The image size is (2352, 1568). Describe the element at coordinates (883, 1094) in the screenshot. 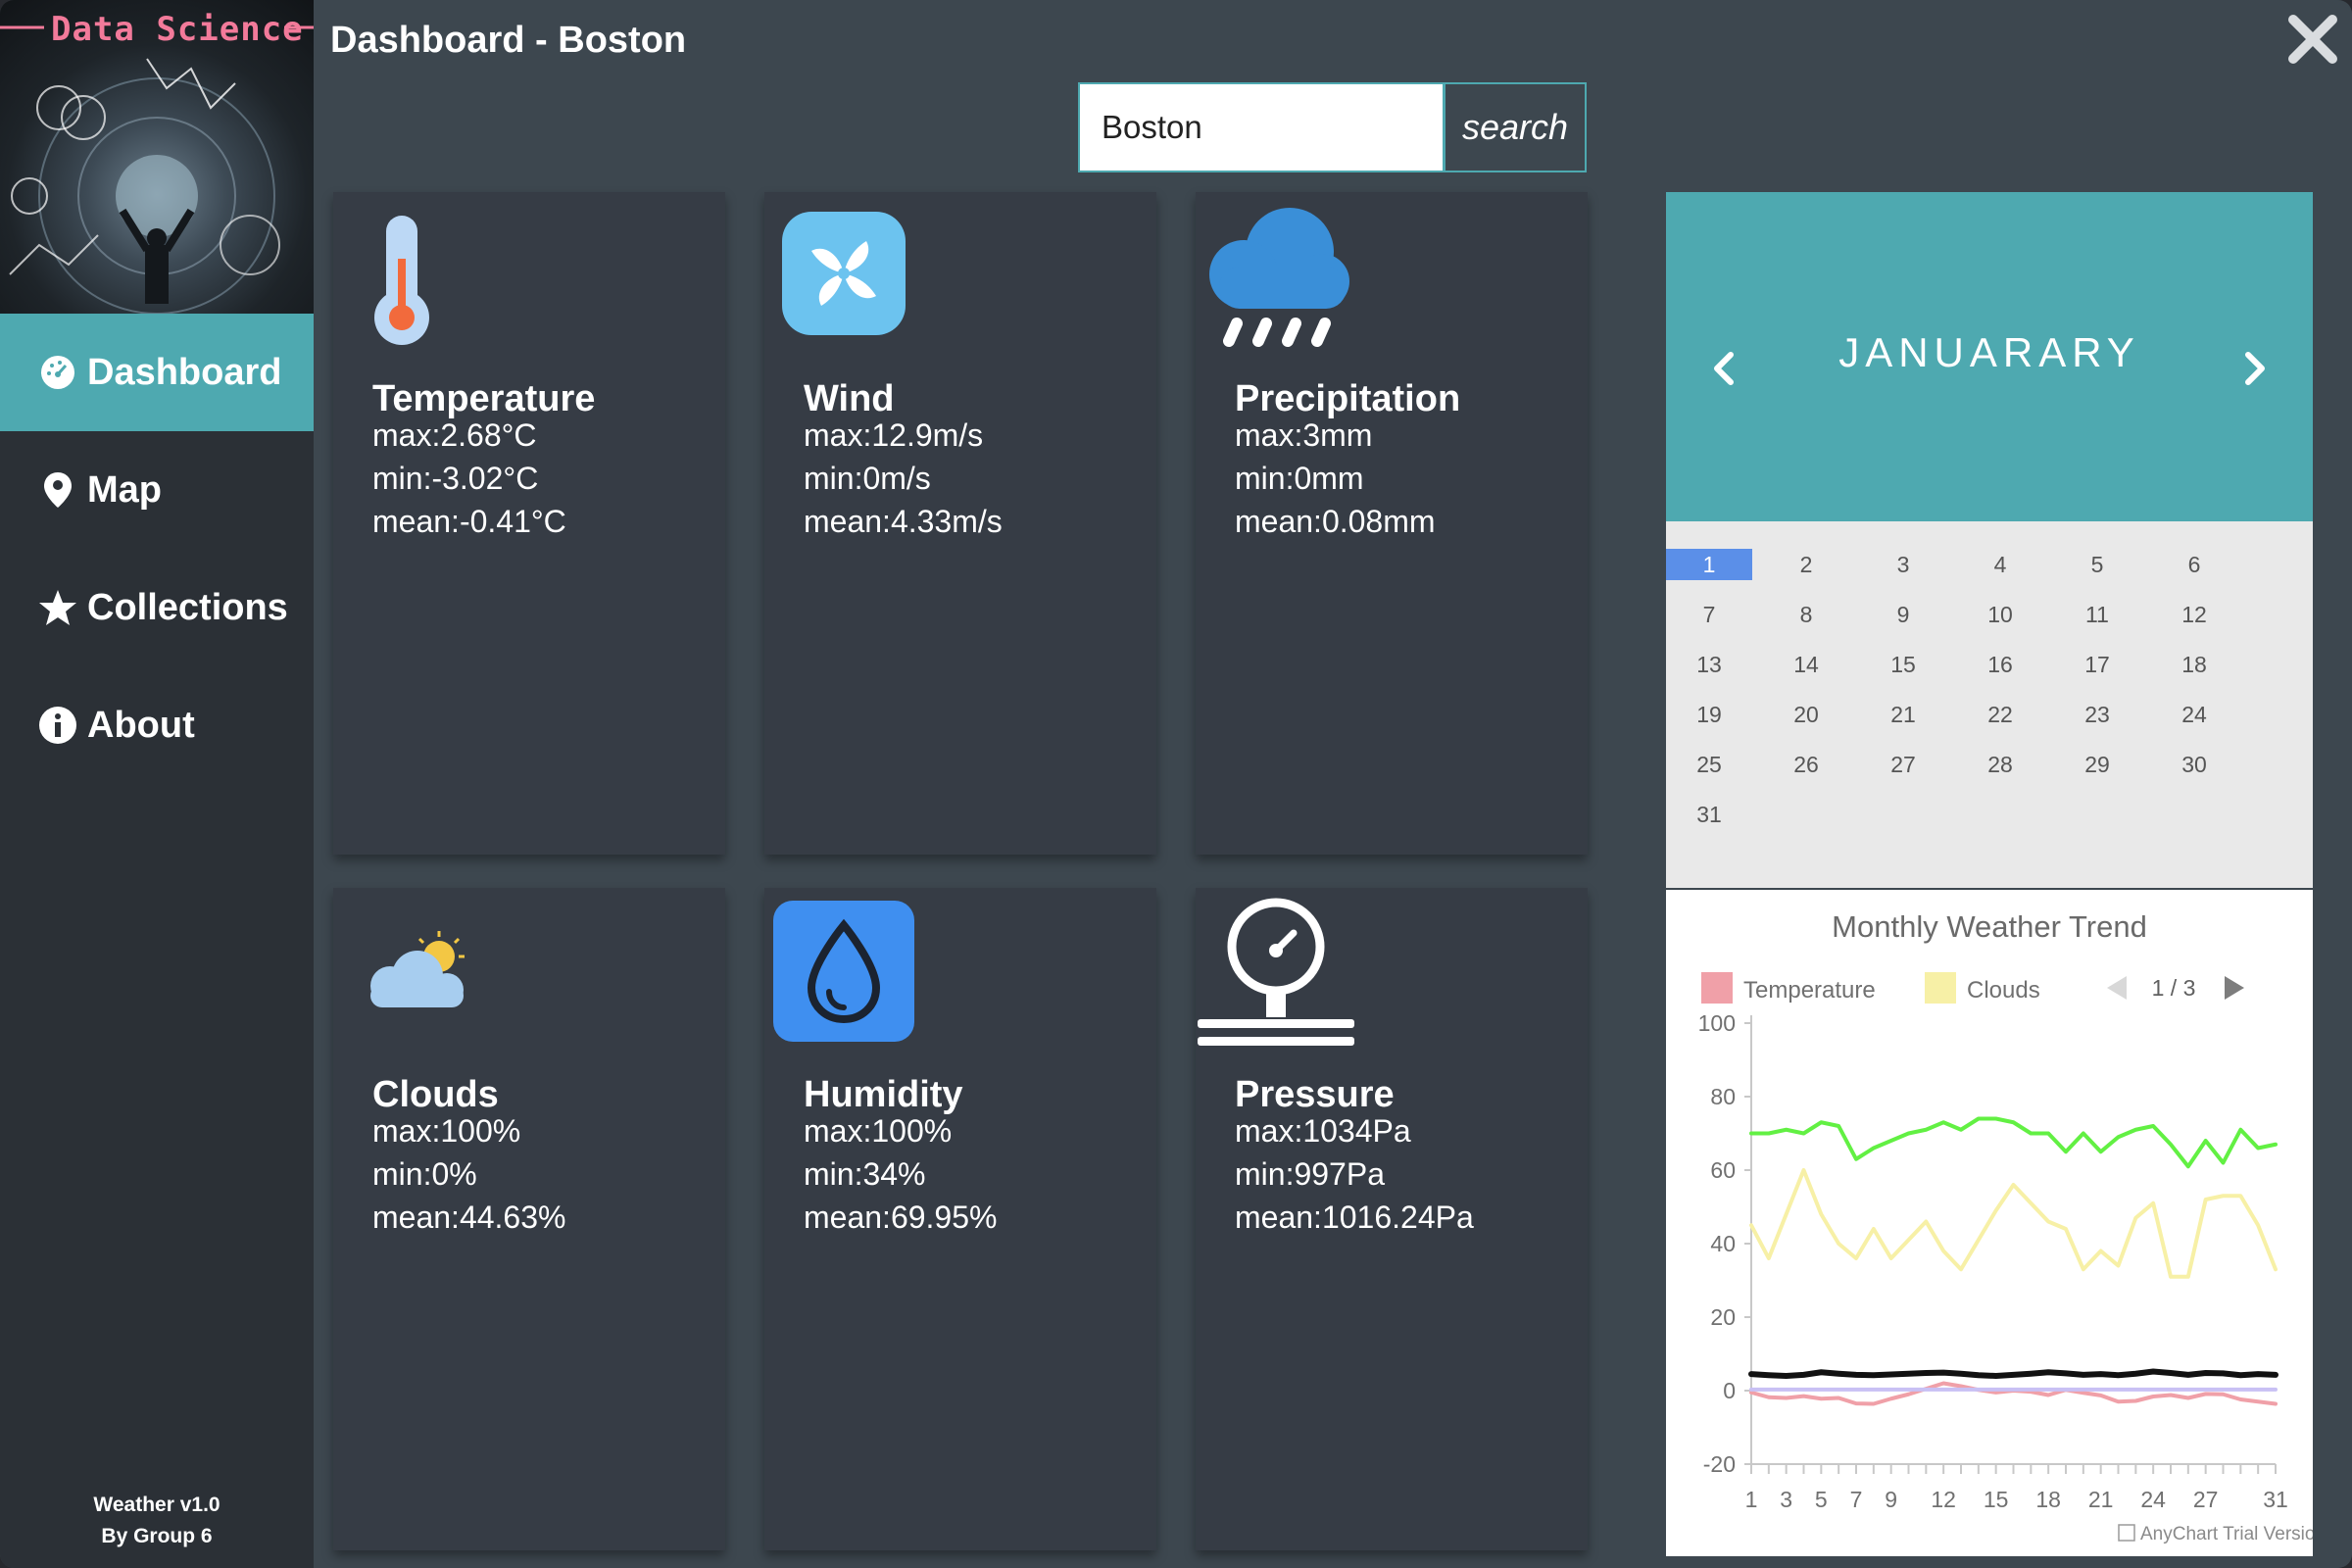

I see `card-title: Humidity` at that location.